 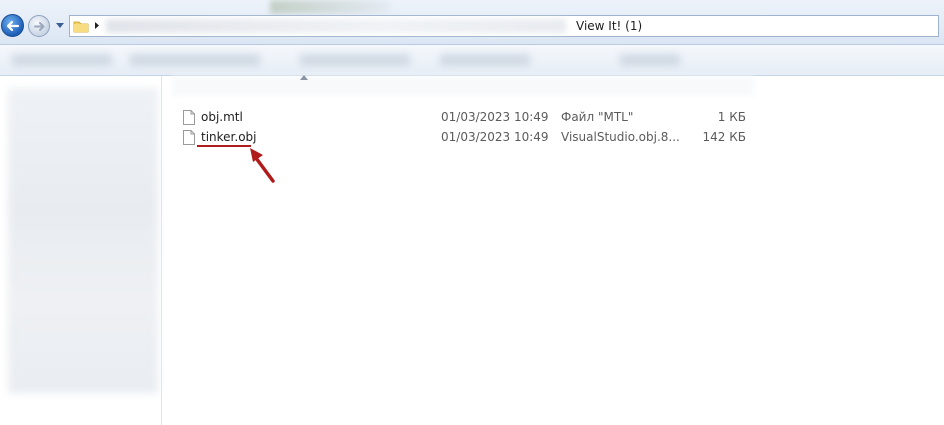 I want to click on file-name: obj.mtl, so click(x=222, y=117).